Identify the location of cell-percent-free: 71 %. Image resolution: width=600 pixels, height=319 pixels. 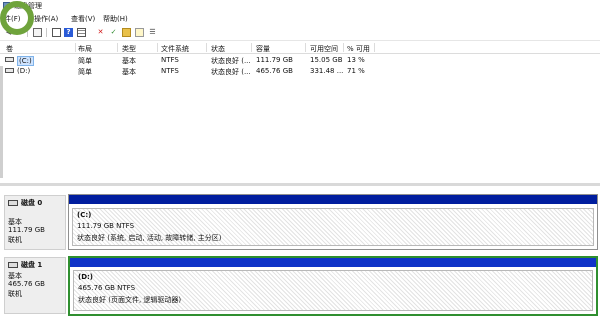
(356, 71).